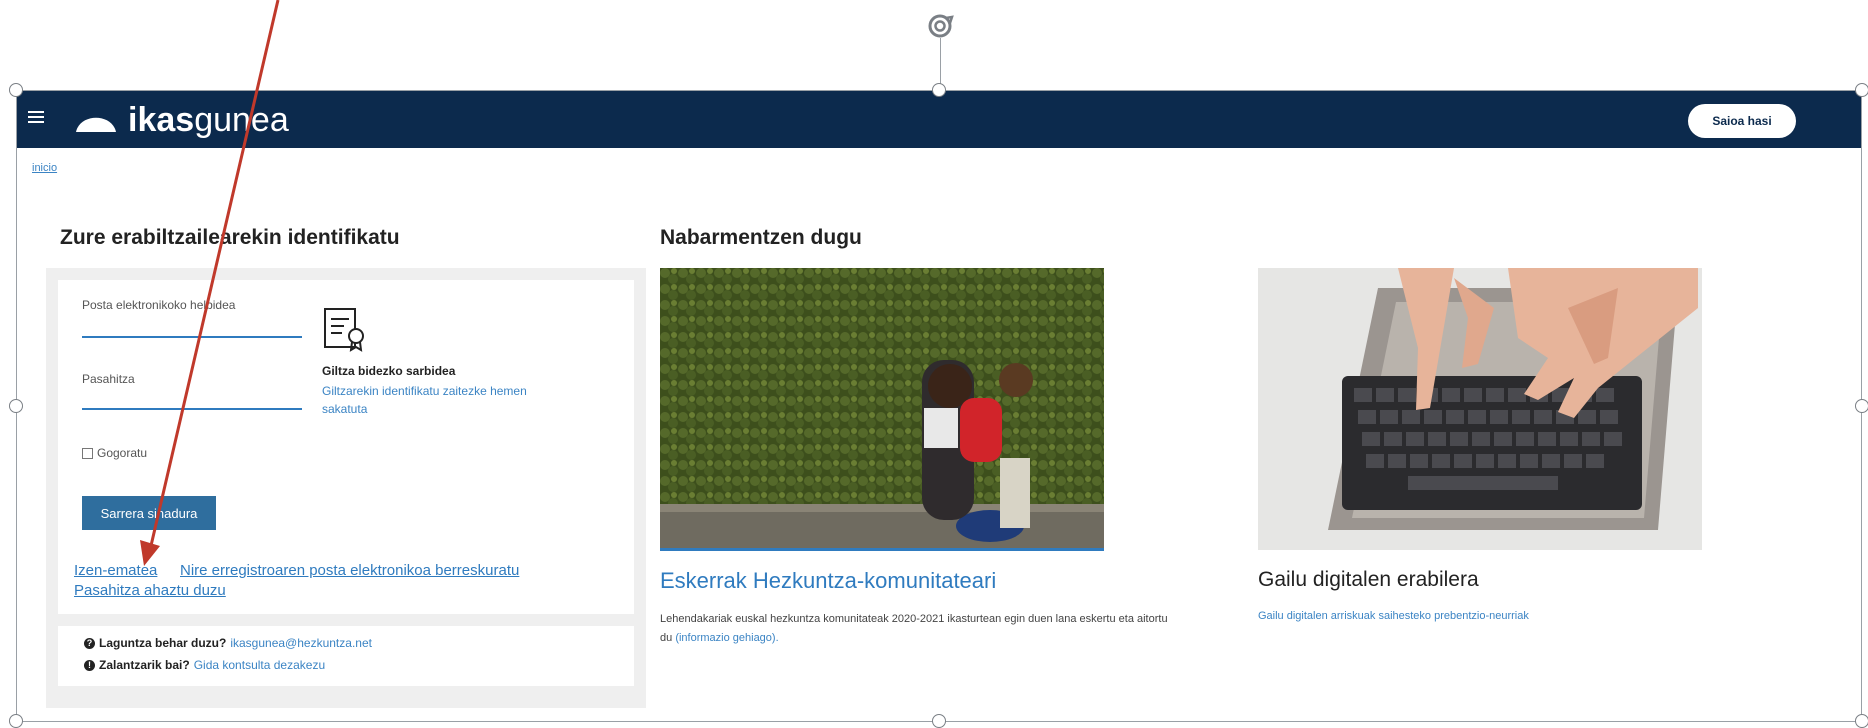  Describe the element at coordinates (16, 90) in the screenshot. I see `resize-handle-top-left` at that location.